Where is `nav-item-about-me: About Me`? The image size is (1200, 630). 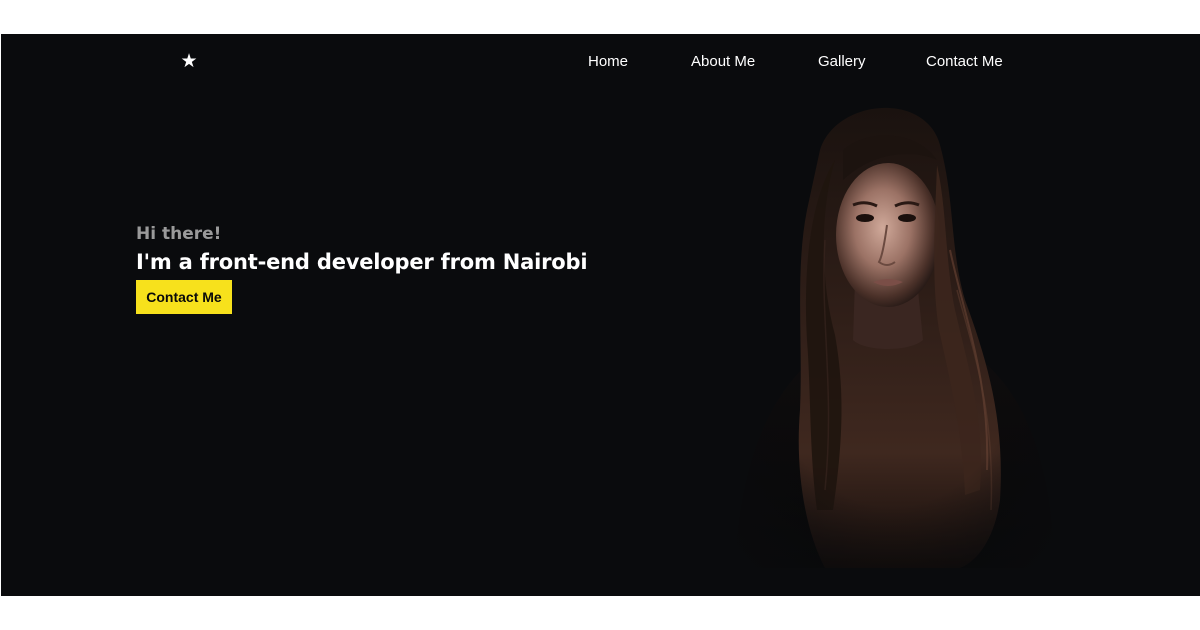 nav-item-about-me: About Me is located at coordinates (723, 62).